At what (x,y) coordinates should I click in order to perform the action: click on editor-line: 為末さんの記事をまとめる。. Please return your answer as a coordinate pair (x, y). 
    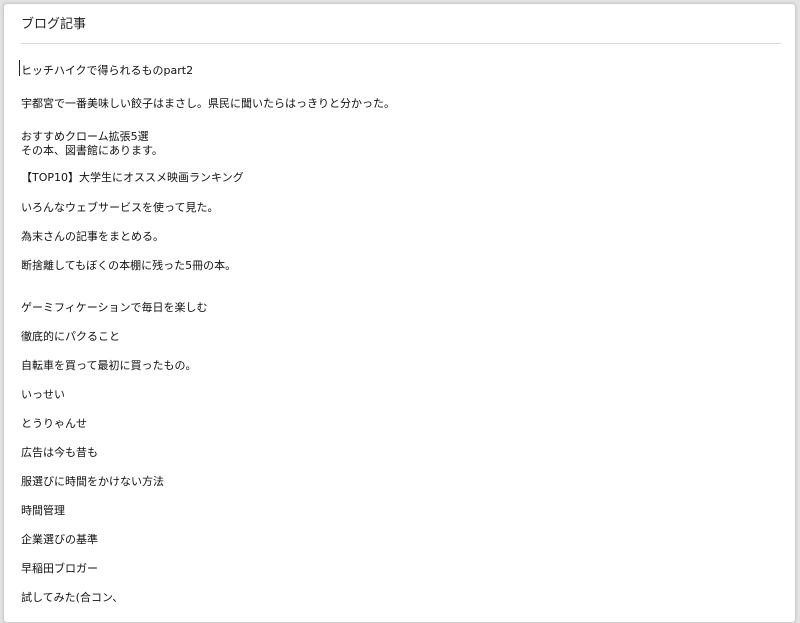
    Looking at the image, I should click on (92, 237).